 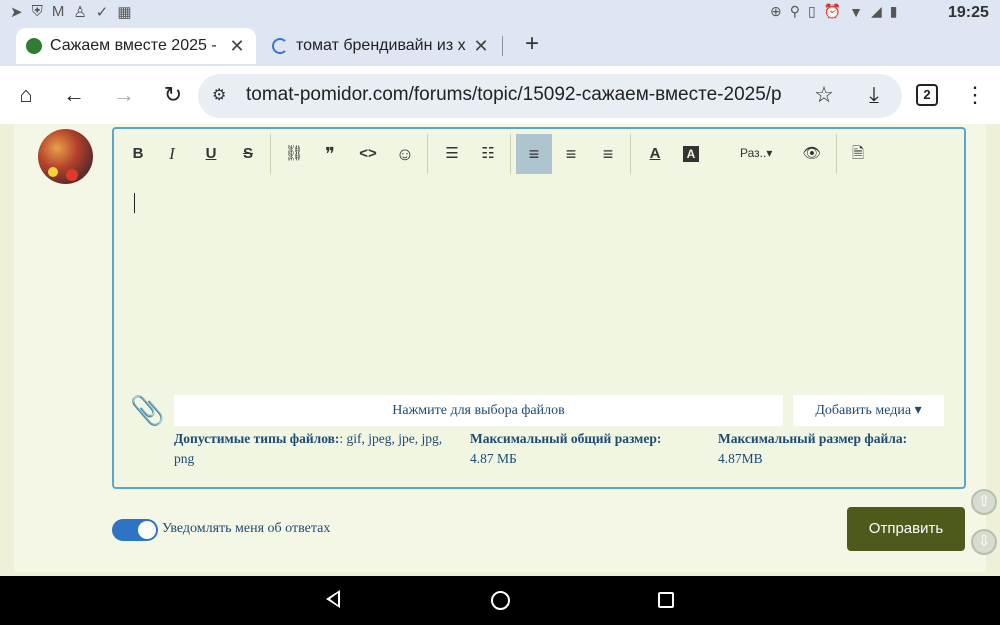 I want to click on telegram-icon: ➤, so click(x=16, y=12).